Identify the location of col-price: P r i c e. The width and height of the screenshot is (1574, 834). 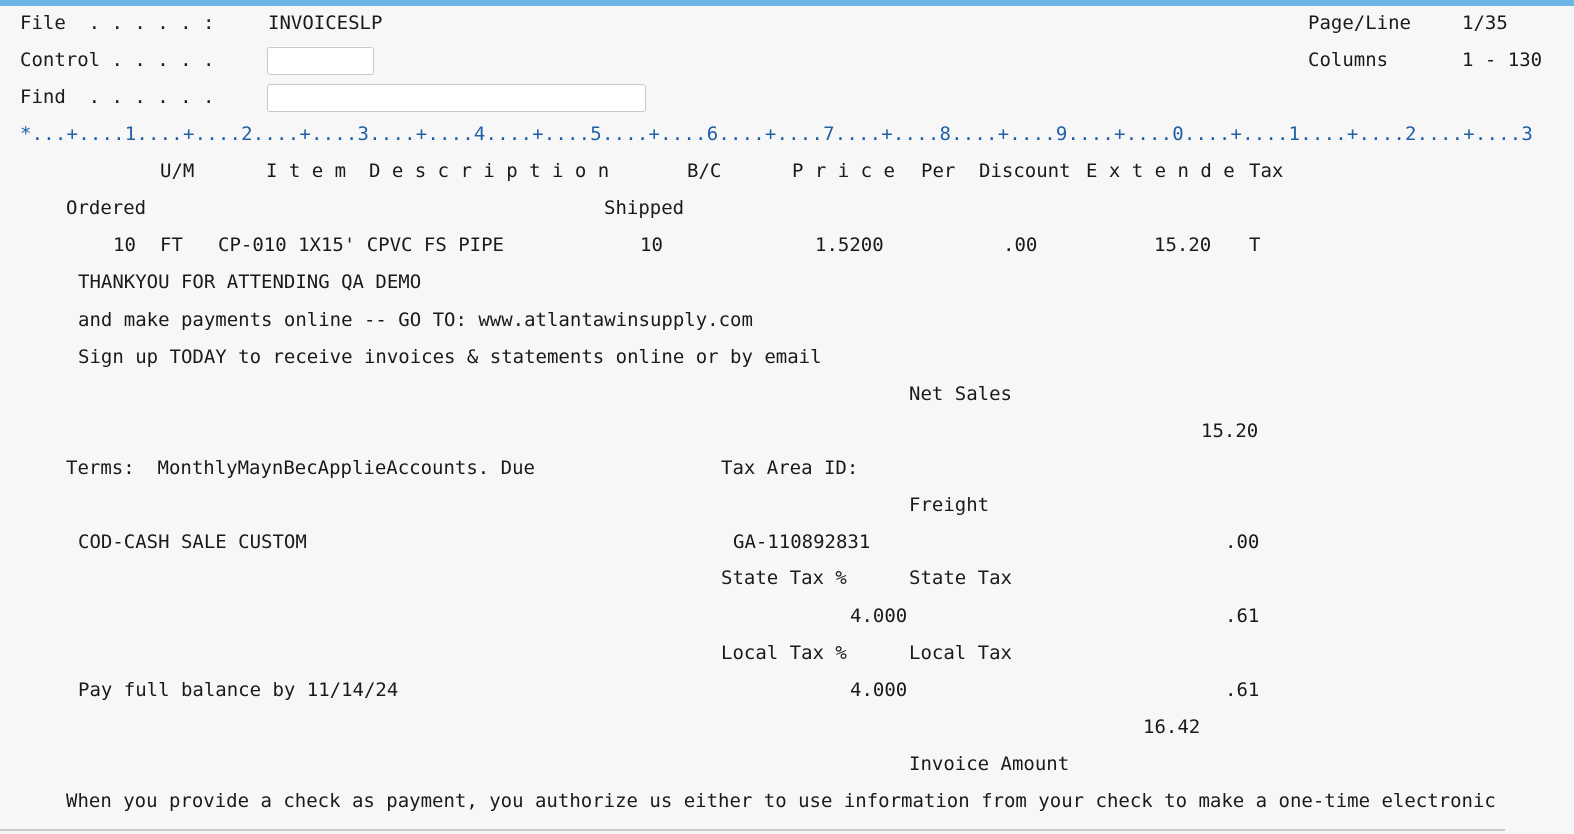
(843, 171).